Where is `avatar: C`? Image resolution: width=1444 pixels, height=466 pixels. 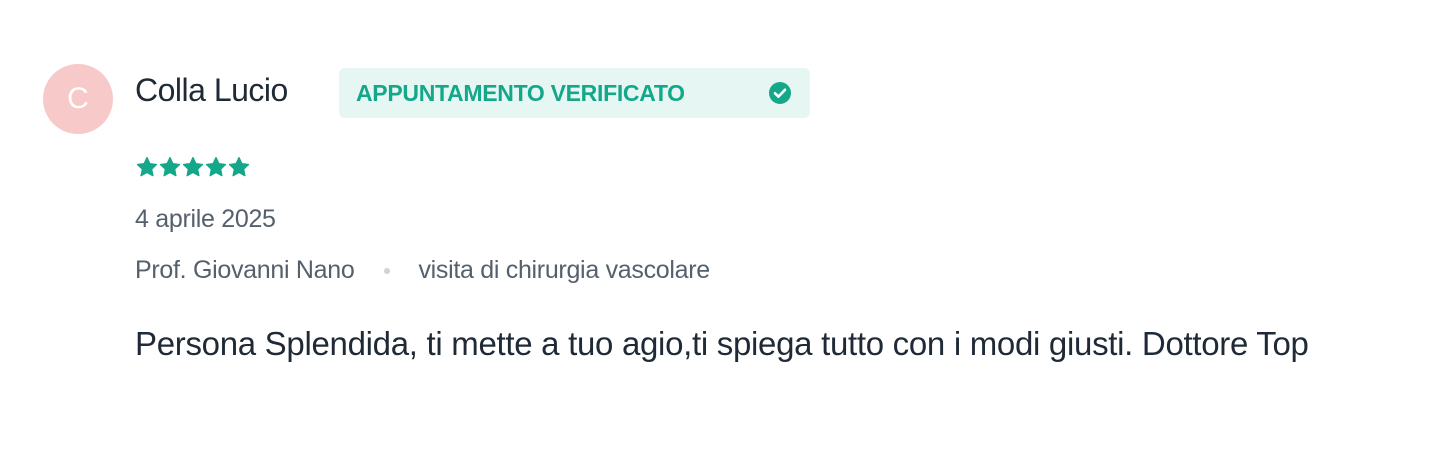 avatar: C is located at coordinates (78, 99).